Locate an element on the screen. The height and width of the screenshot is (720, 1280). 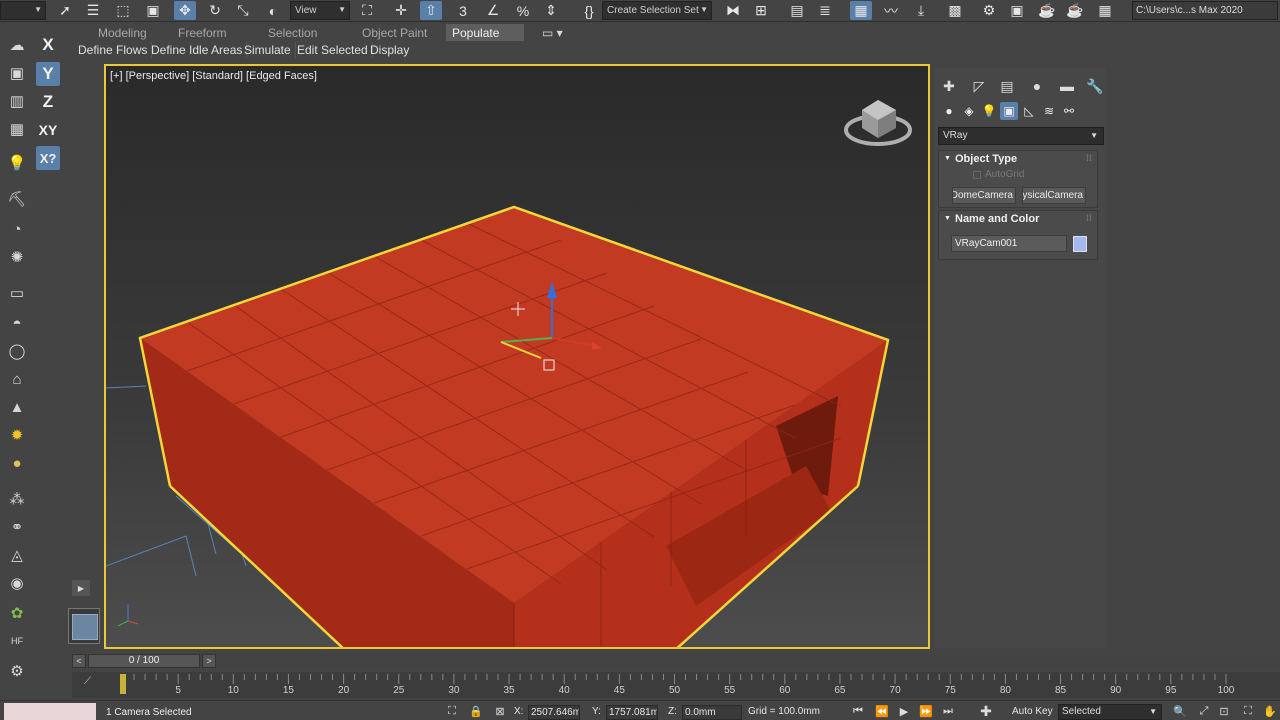
select-manipulate-icon: ✛ is located at coordinates (401, 10).